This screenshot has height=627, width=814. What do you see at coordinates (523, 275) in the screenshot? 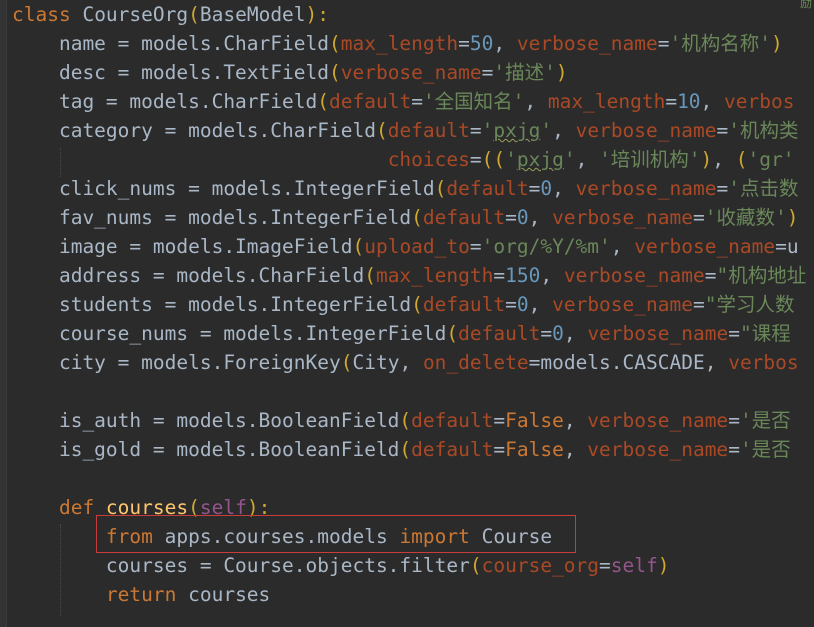
I see `code-token: 150` at bounding box center [523, 275].